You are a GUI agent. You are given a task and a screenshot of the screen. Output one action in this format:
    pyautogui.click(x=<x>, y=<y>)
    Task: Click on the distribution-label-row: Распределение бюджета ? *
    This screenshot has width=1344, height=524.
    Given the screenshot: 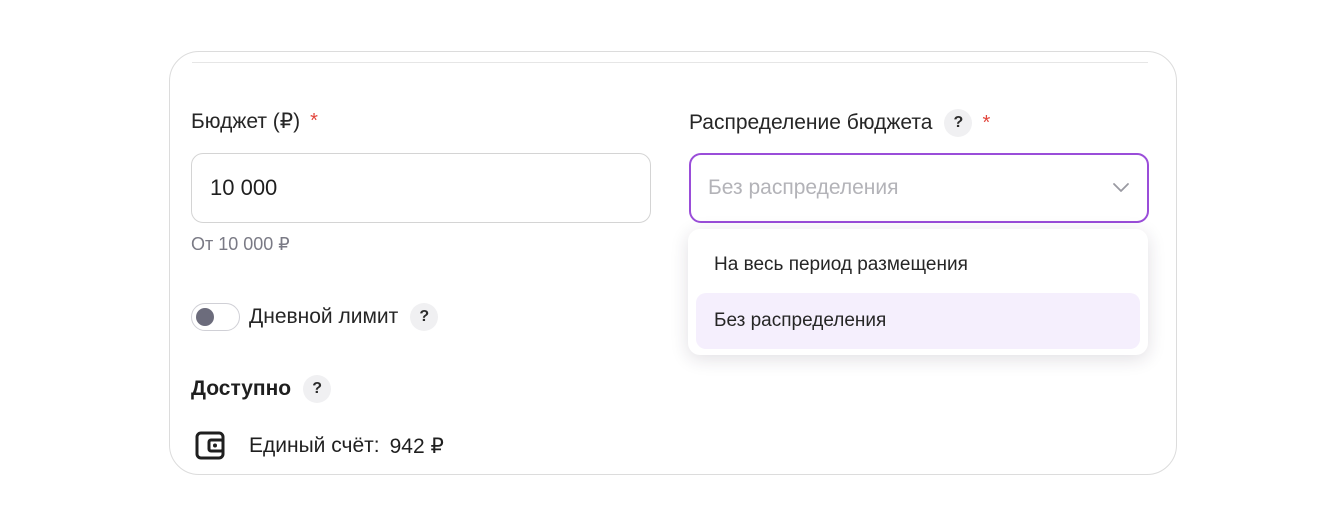 What is the action you would take?
    pyautogui.click(x=839, y=123)
    